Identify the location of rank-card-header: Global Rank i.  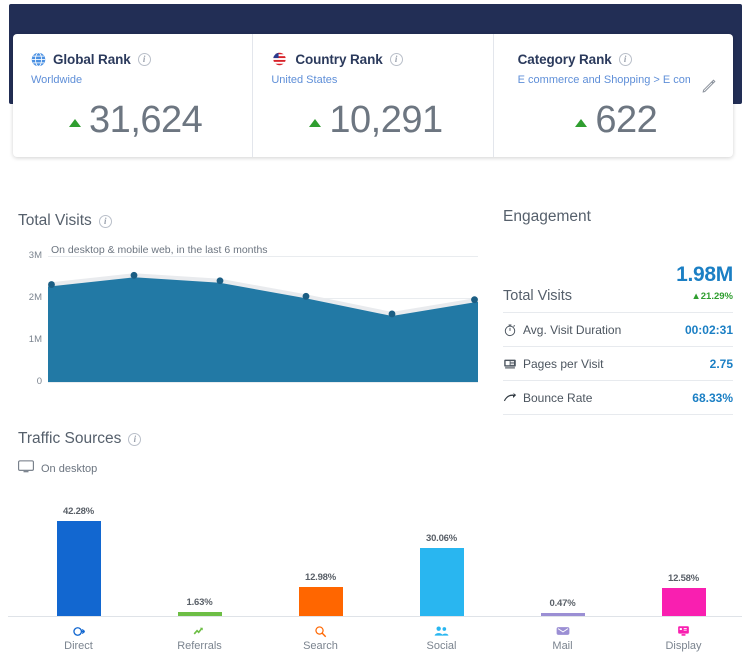
(141, 59).